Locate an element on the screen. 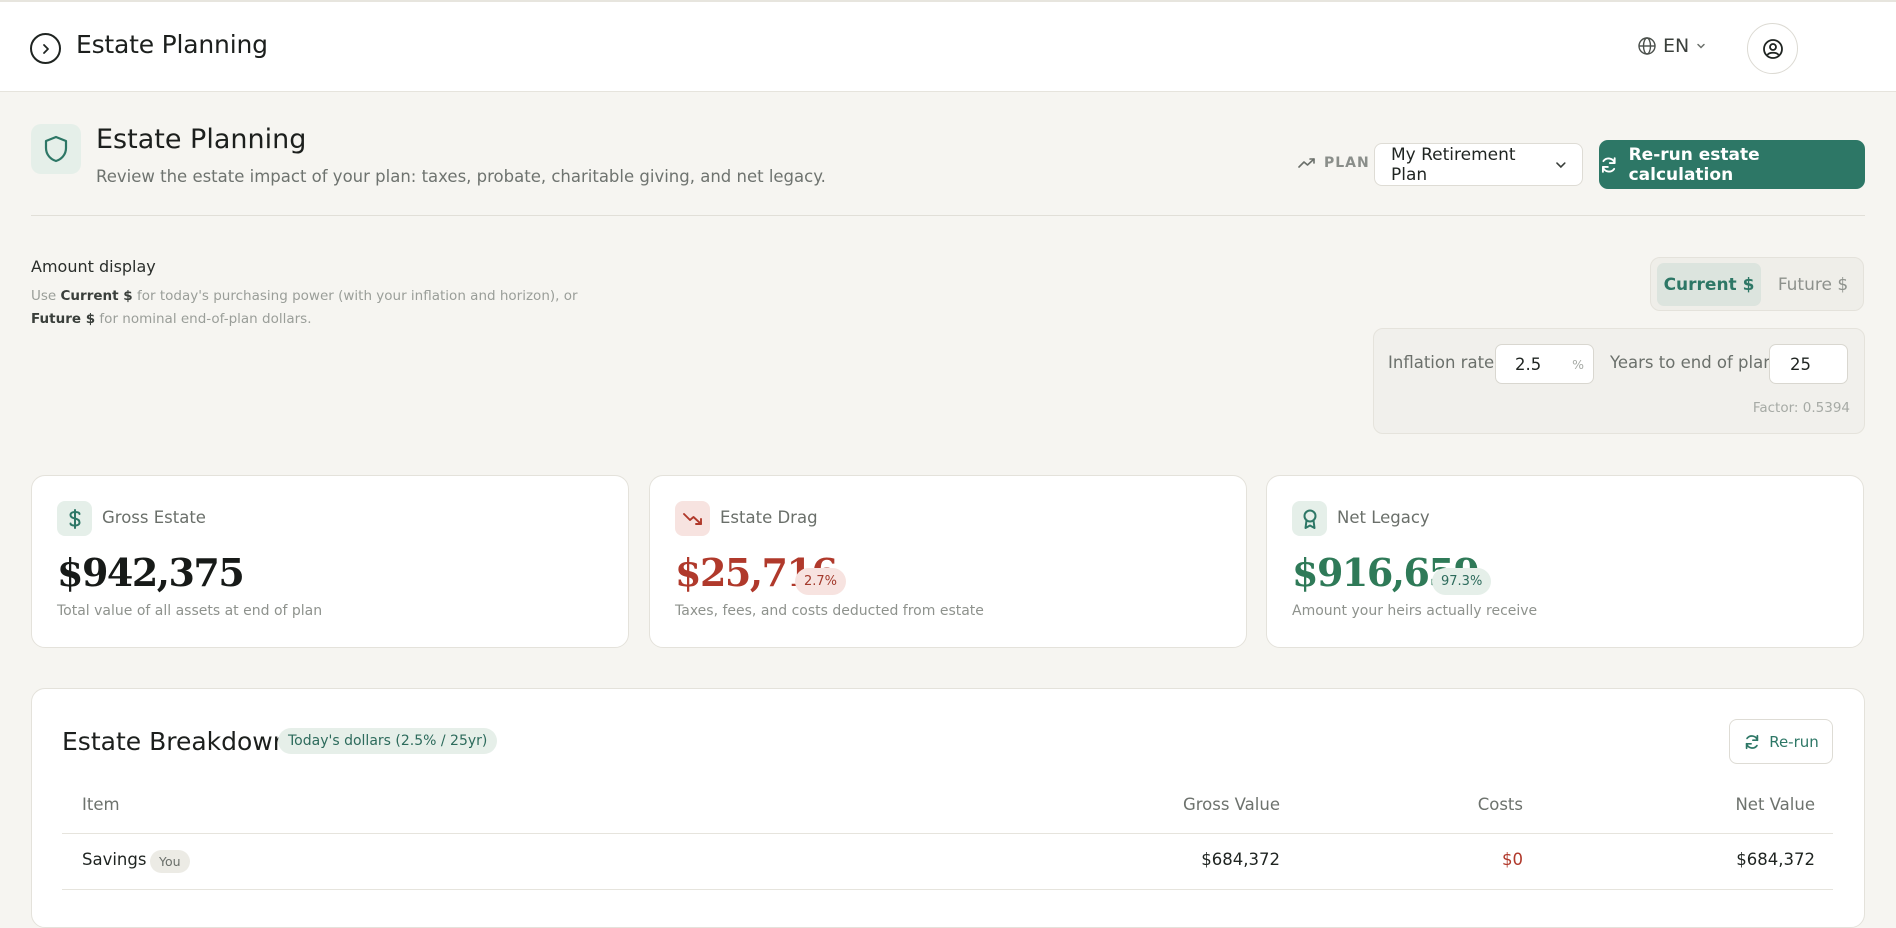 The height and width of the screenshot is (928, 1896). dollar-icon is located at coordinates (74, 518).